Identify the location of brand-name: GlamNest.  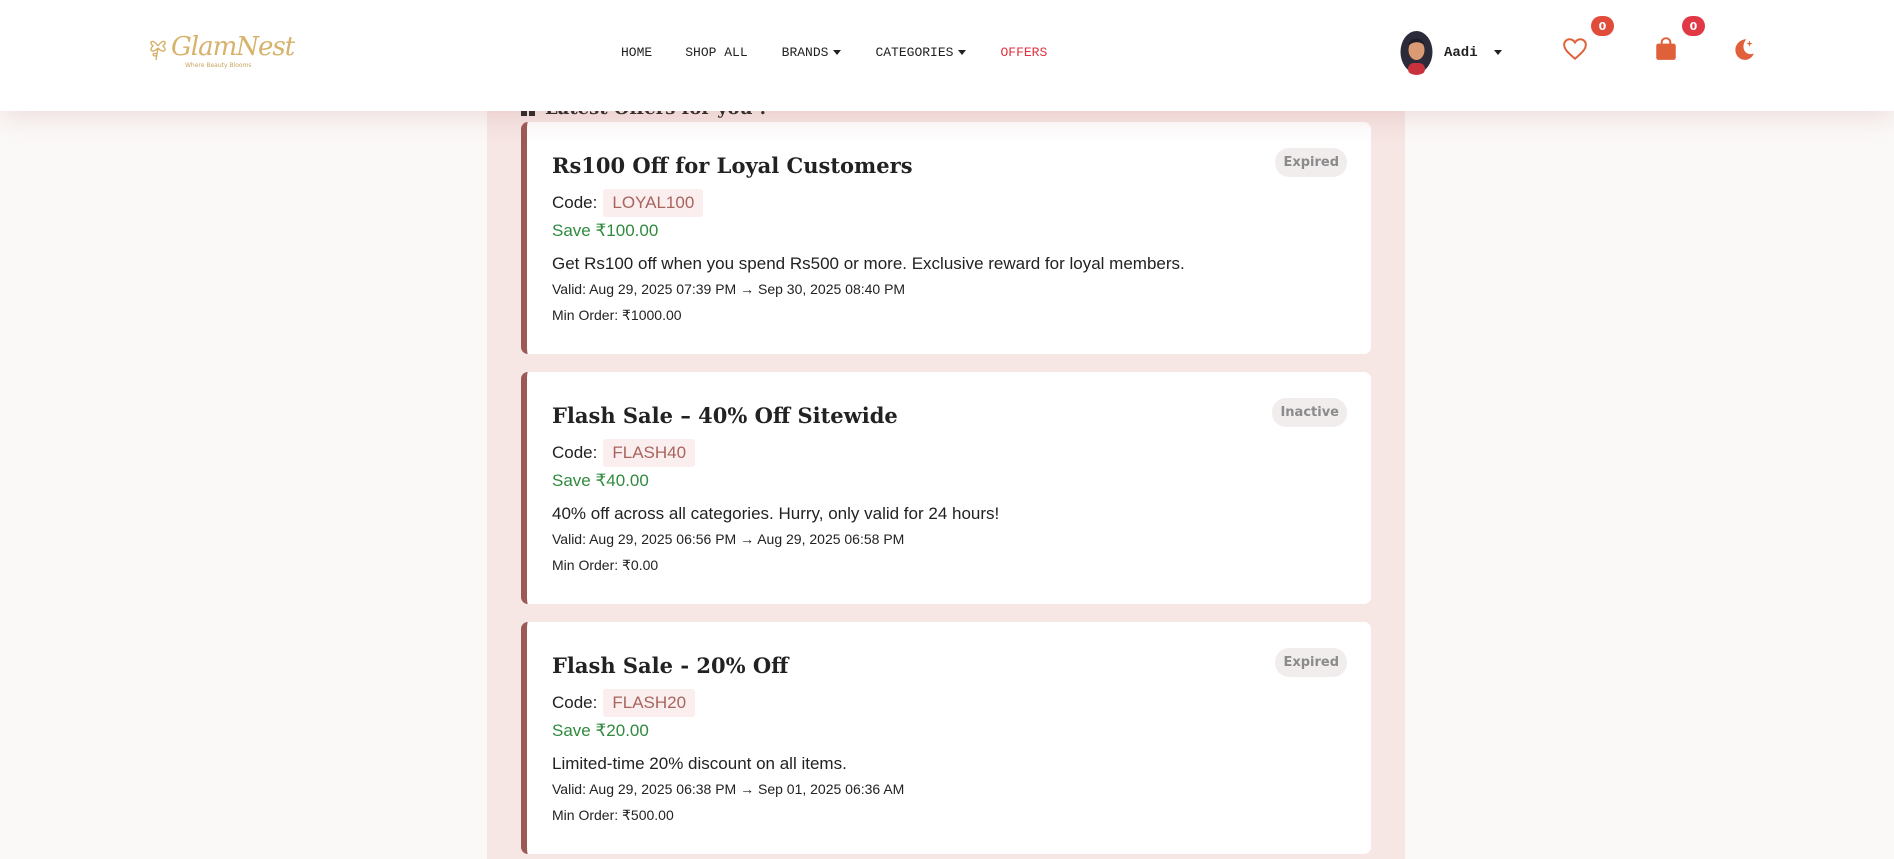
(233, 47).